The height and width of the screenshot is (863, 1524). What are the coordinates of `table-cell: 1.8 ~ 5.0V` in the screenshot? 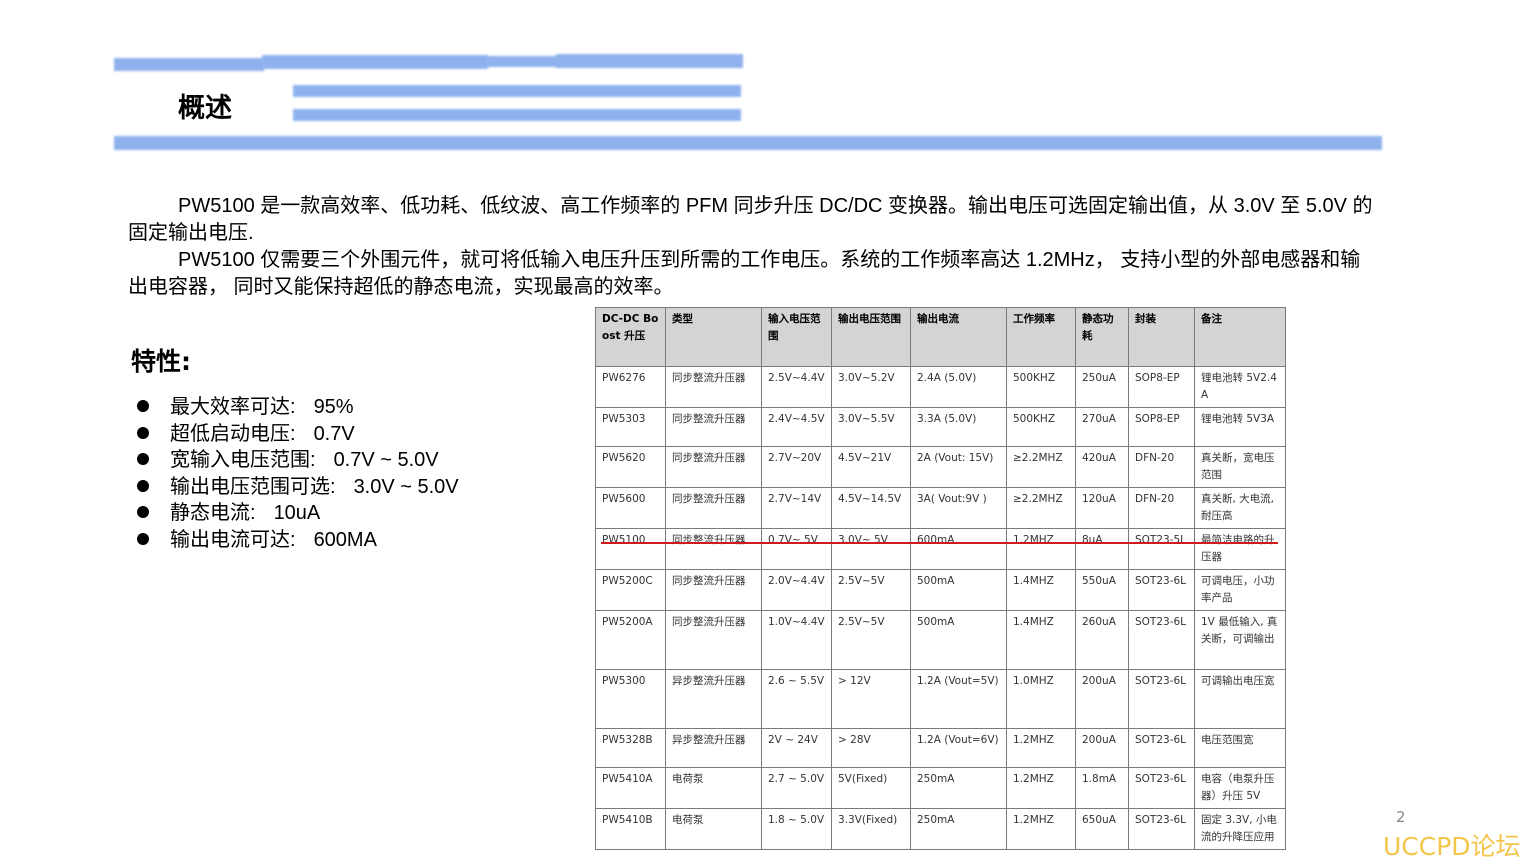 It's located at (796, 829).